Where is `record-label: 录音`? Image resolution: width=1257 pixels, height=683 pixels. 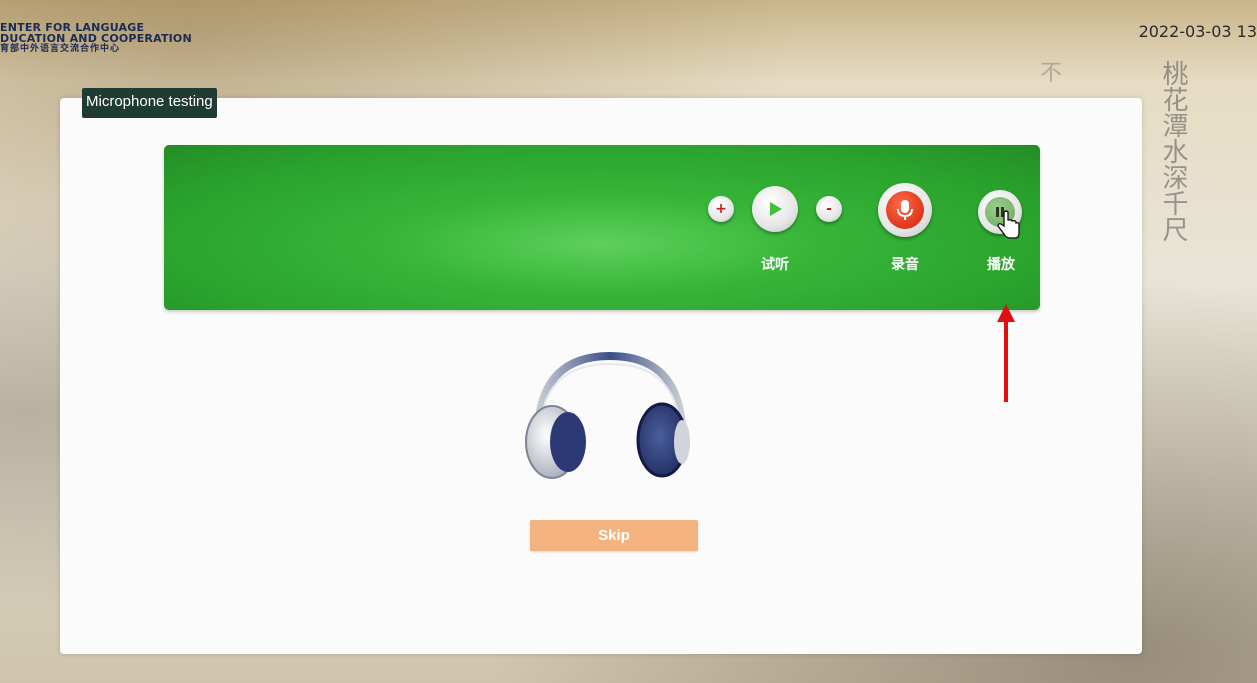 record-label: 录音 is located at coordinates (905, 265).